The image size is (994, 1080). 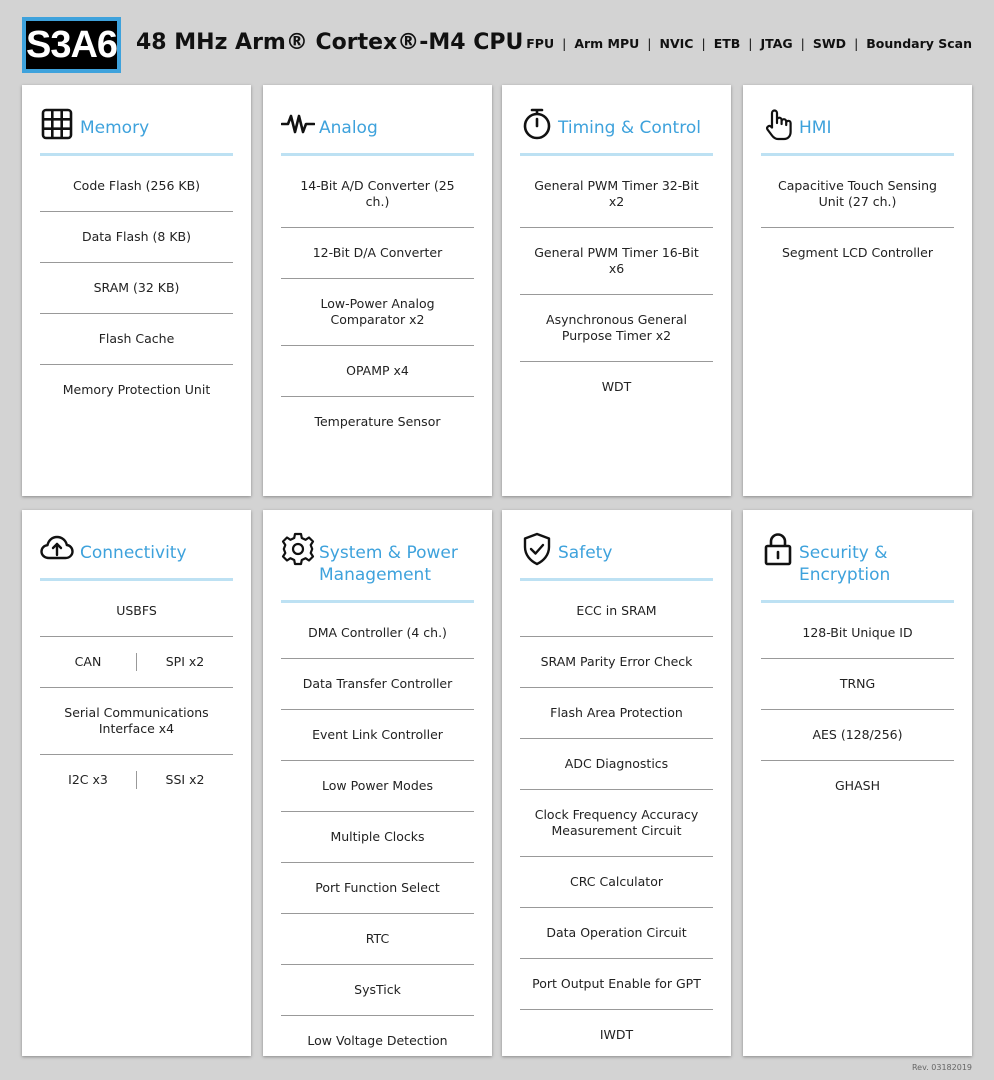 I want to click on list-item: IWDT, so click(x=616, y=1034).